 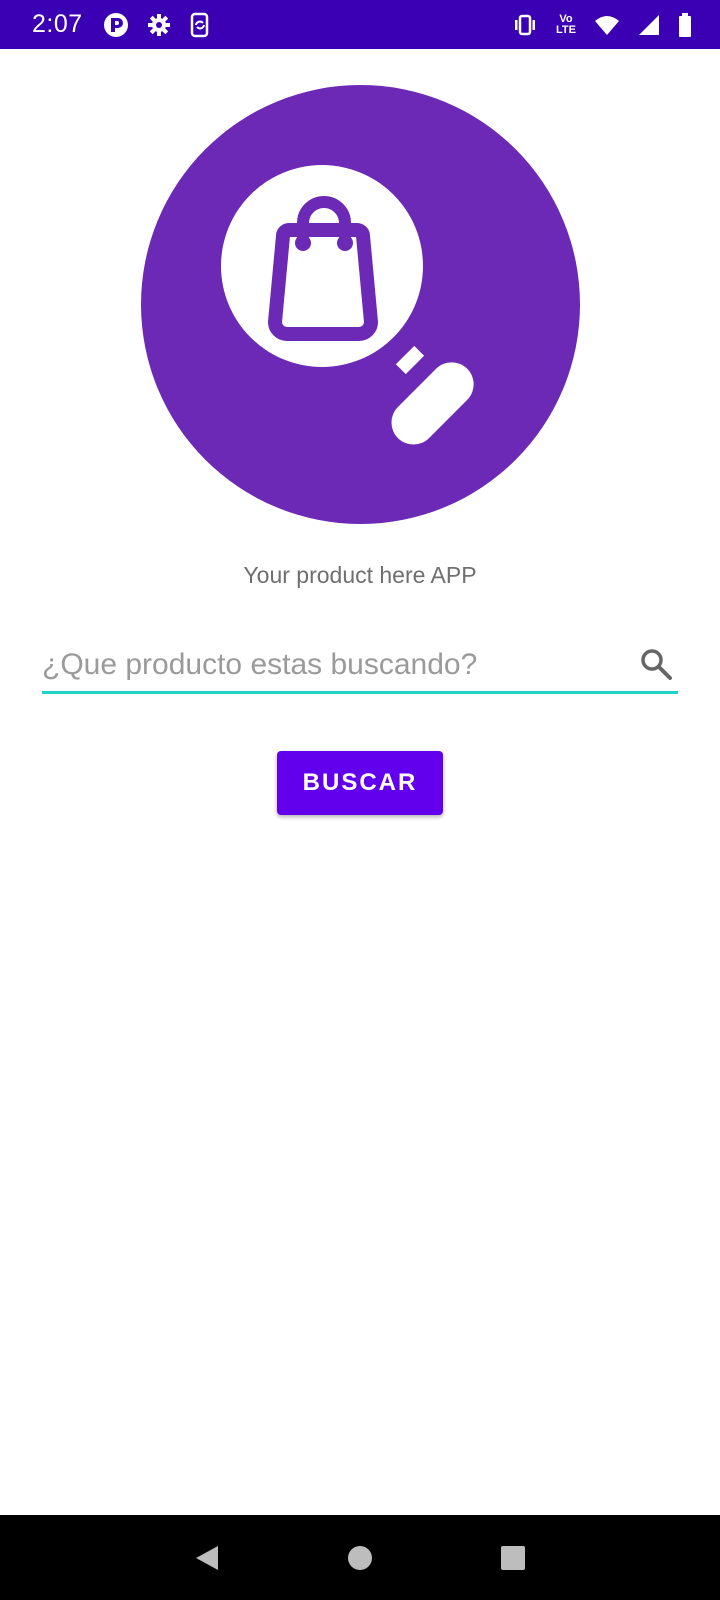 What do you see at coordinates (327, 665) in the screenshot?
I see `search-input` at bounding box center [327, 665].